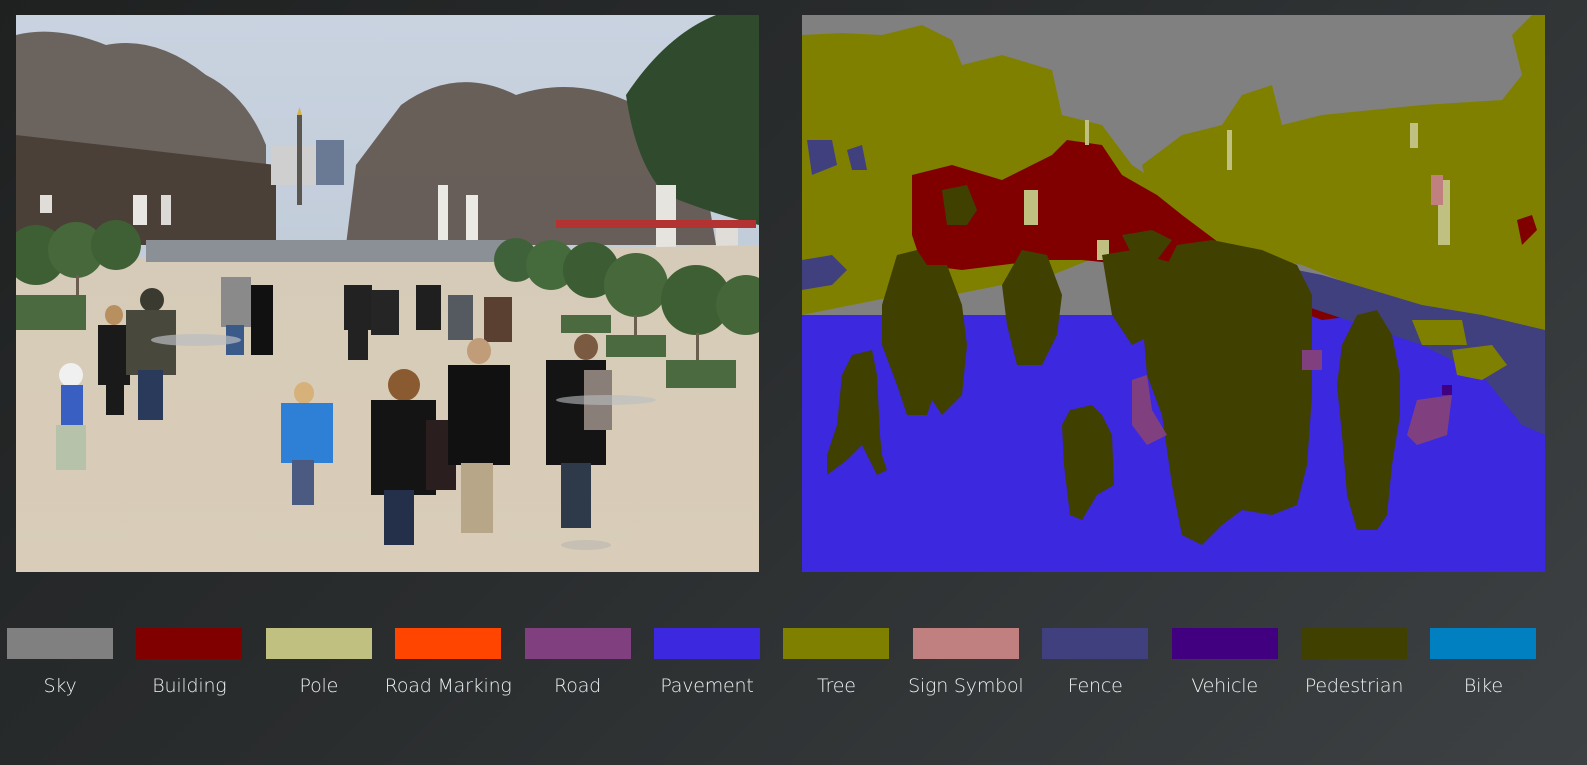 This screenshot has height=765, width=1587. Describe the element at coordinates (318, 666) in the screenshot. I see `legend-item-pole: Pole` at that location.